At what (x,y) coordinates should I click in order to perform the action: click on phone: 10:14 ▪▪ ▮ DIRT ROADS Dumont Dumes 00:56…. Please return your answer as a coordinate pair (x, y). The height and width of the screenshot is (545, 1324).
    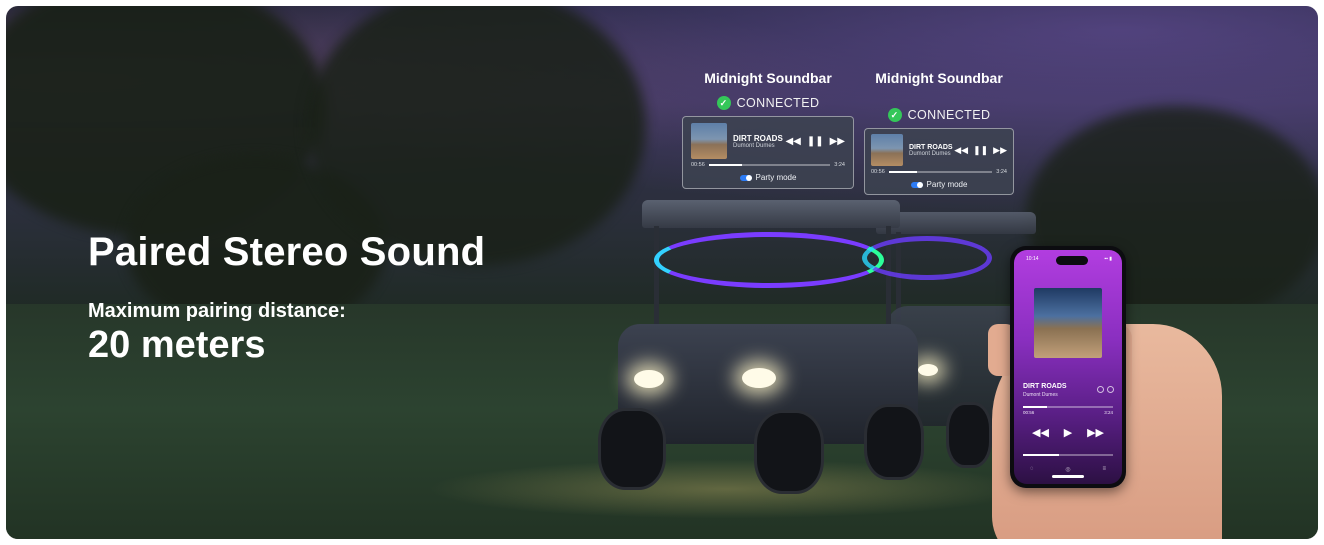
    Looking at the image, I should click on (1068, 367).